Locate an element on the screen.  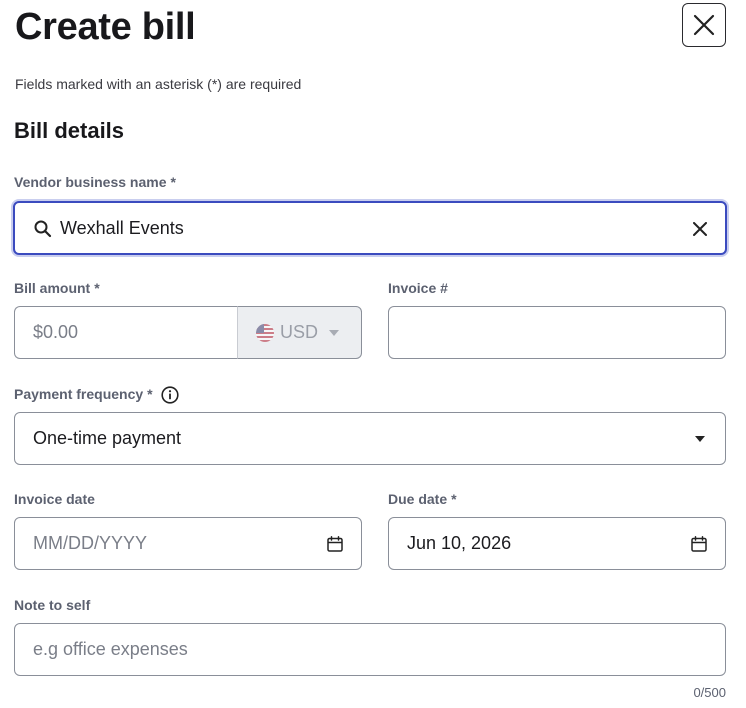
bill-amount-input: $0.00 is located at coordinates (134, 332).